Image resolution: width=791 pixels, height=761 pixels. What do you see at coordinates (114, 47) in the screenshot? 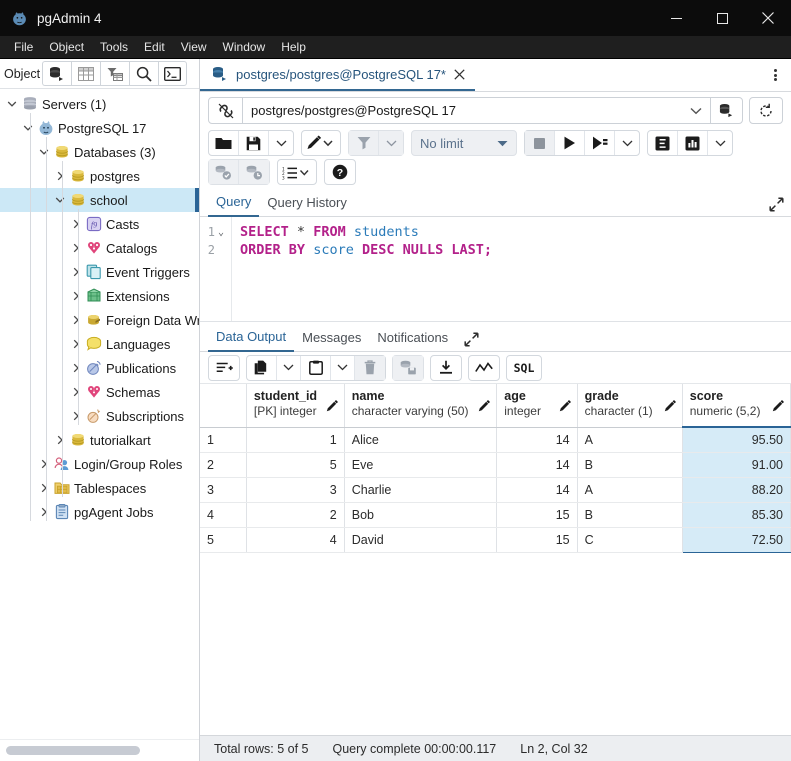
I see `menu-item-tools: Tools` at bounding box center [114, 47].